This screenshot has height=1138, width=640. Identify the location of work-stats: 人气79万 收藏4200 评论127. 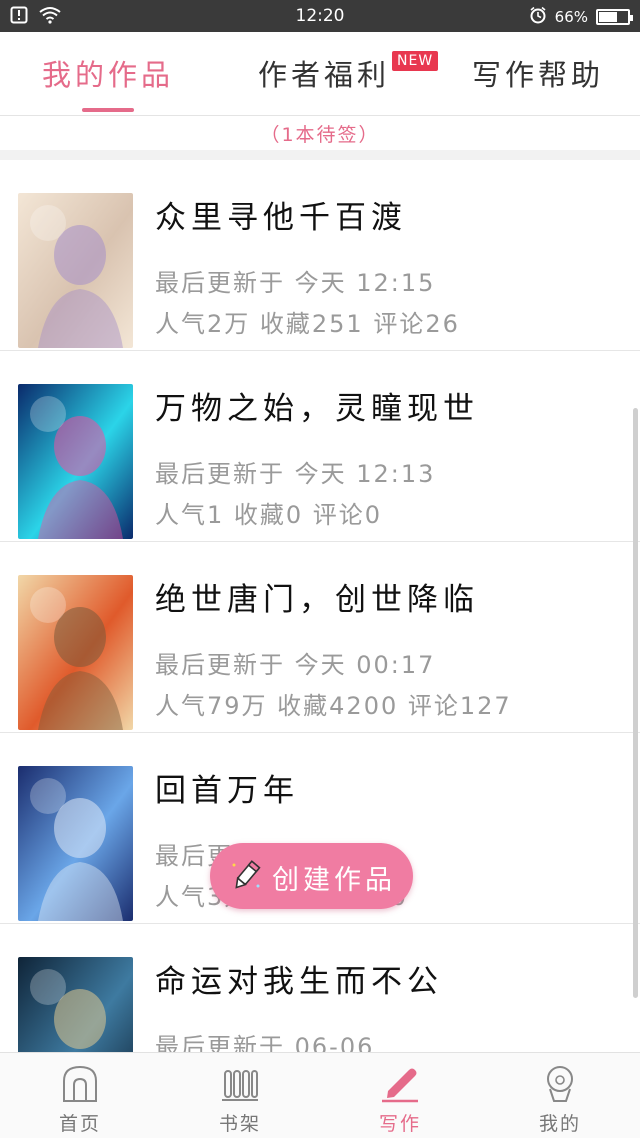
(333, 706).